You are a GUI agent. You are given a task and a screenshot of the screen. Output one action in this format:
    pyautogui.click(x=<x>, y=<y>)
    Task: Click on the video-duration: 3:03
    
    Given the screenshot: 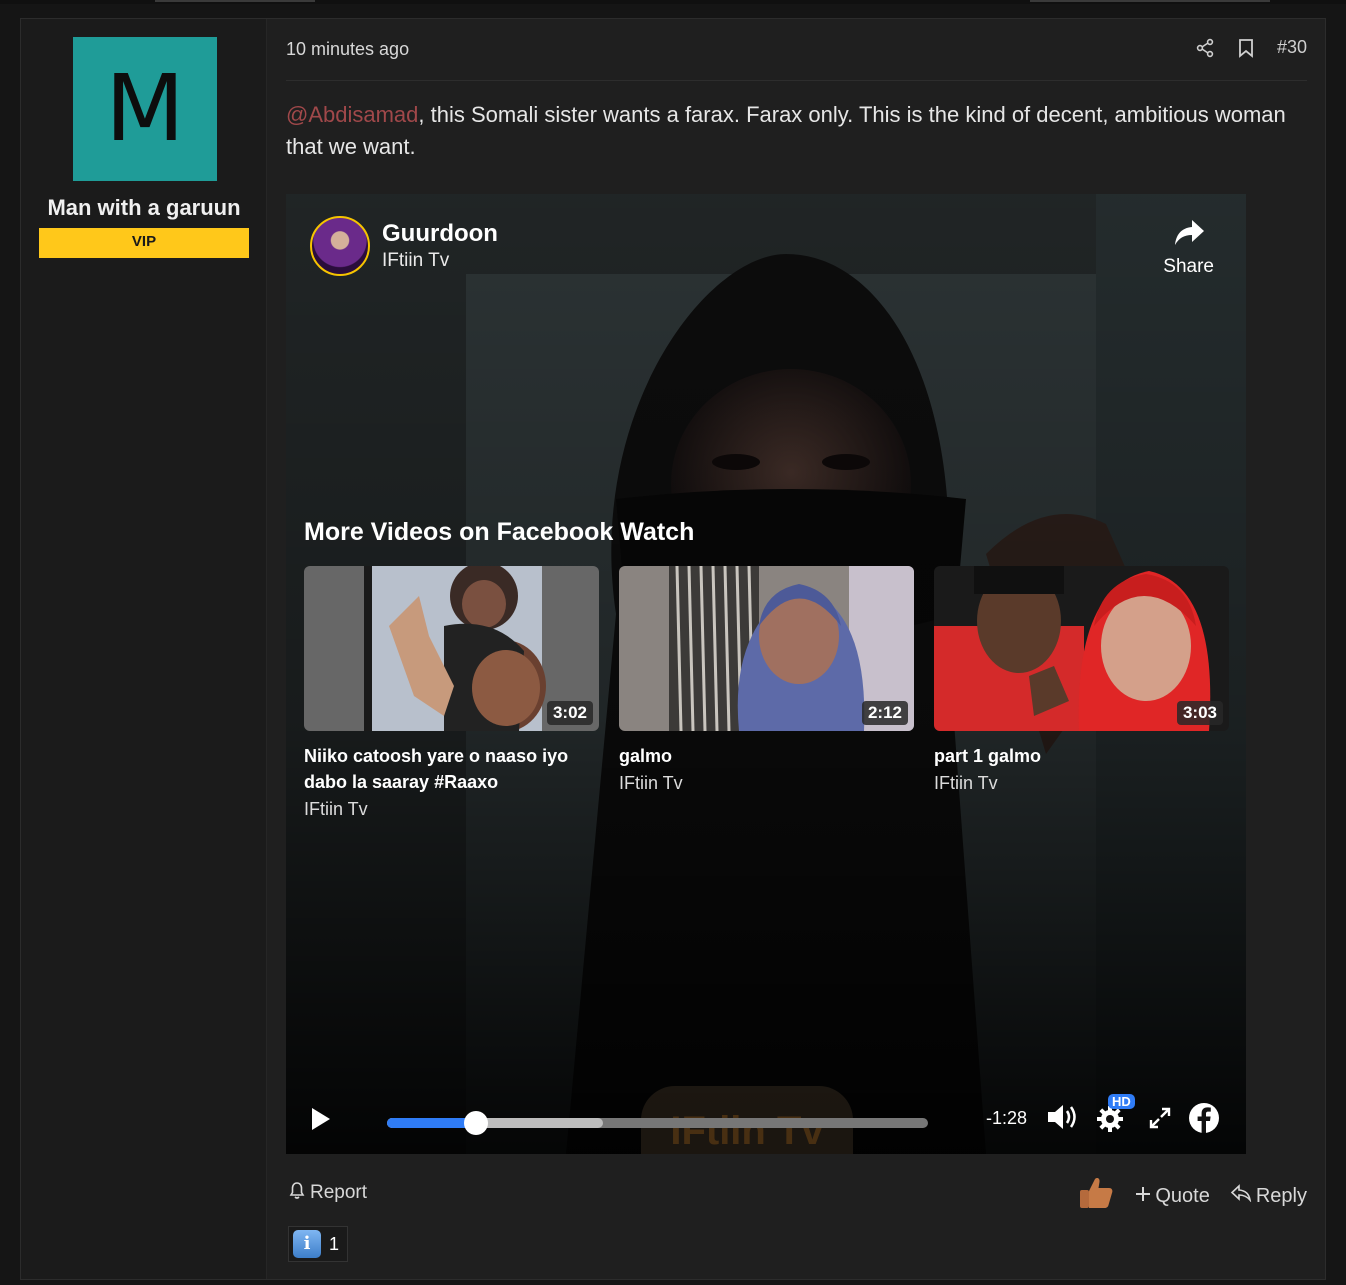 What is the action you would take?
    pyautogui.click(x=1199, y=713)
    